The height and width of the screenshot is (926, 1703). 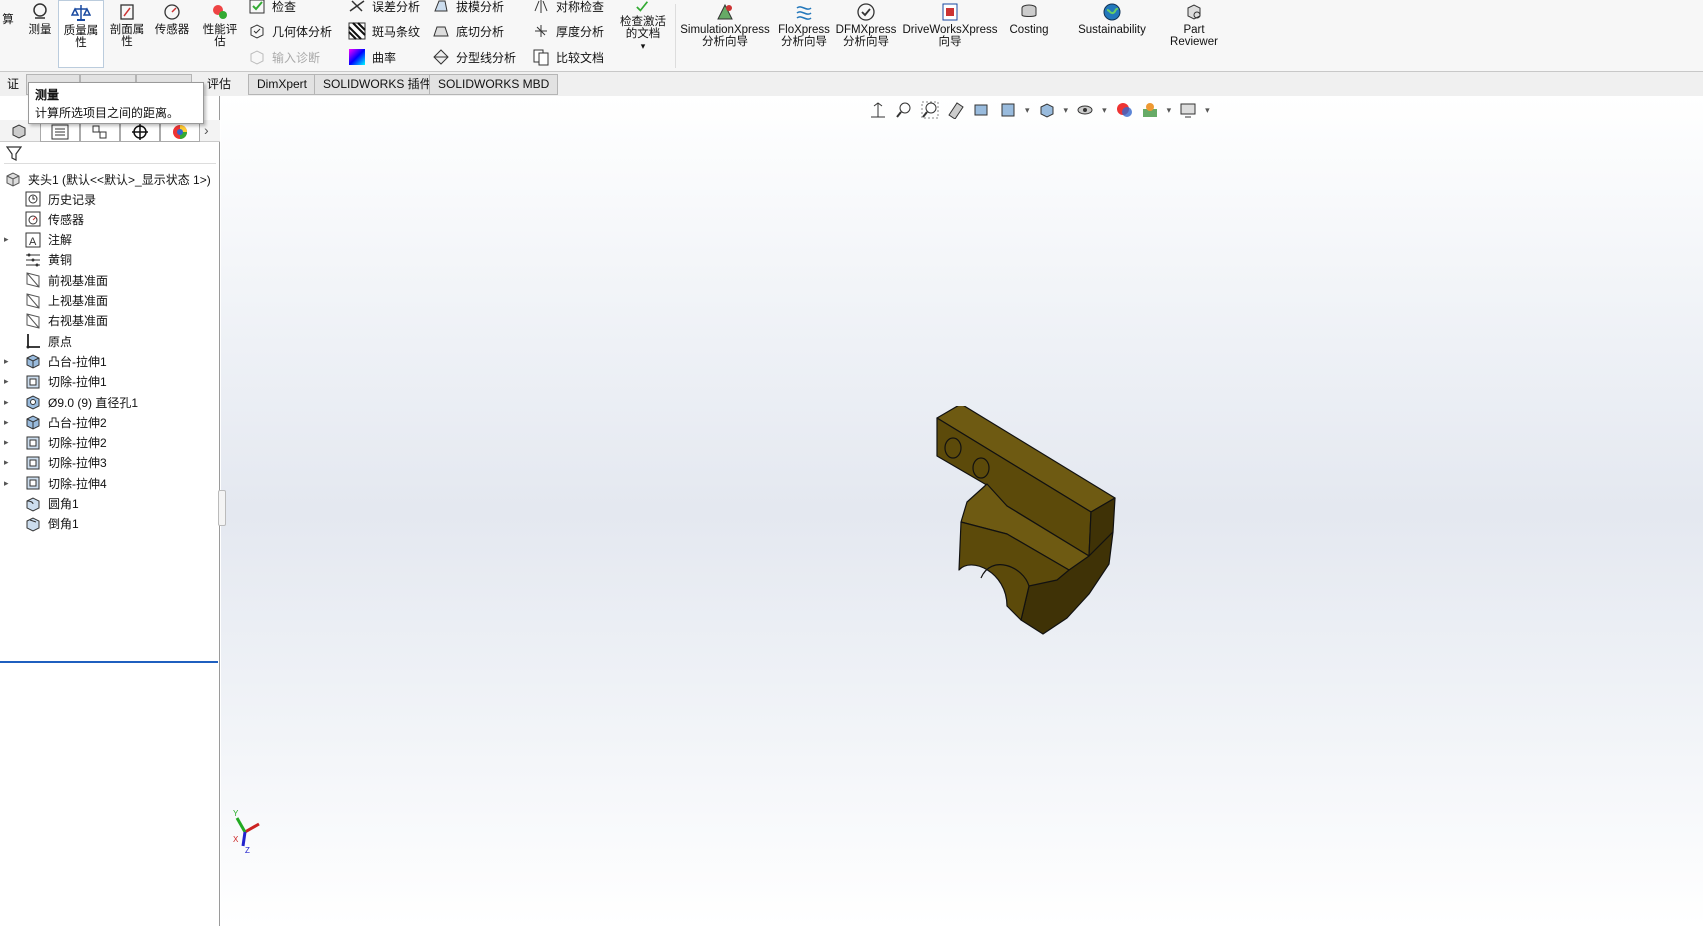 What do you see at coordinates (643, 26) in the screenshot?
I see `check-active-doc-button: 检查激活的文档 ▾` at bounding box center [643, 26].